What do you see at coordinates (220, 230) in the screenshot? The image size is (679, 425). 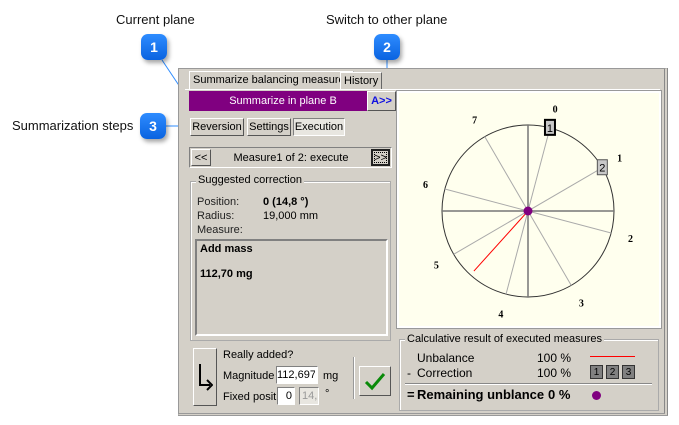 I see `measure-label: Measure:` at bounding box center [220, 230].